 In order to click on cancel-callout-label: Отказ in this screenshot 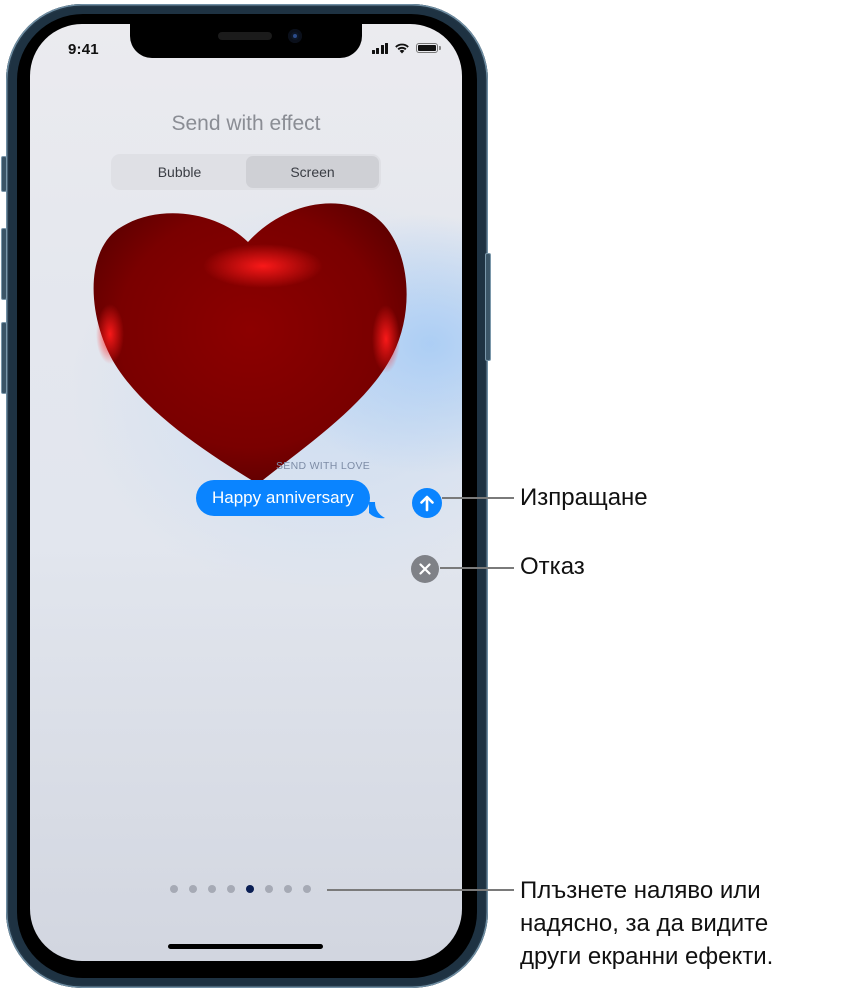, I will do `click(552, 566)`.